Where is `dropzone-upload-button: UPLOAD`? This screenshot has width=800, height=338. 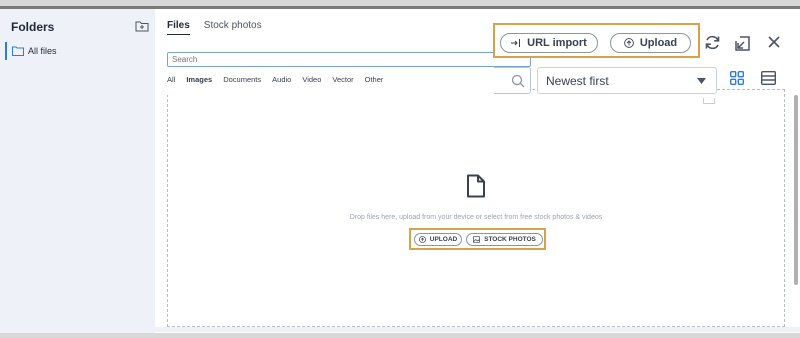
dropzone-upload-button: UPLOAD is located at coordinates (438, 239).